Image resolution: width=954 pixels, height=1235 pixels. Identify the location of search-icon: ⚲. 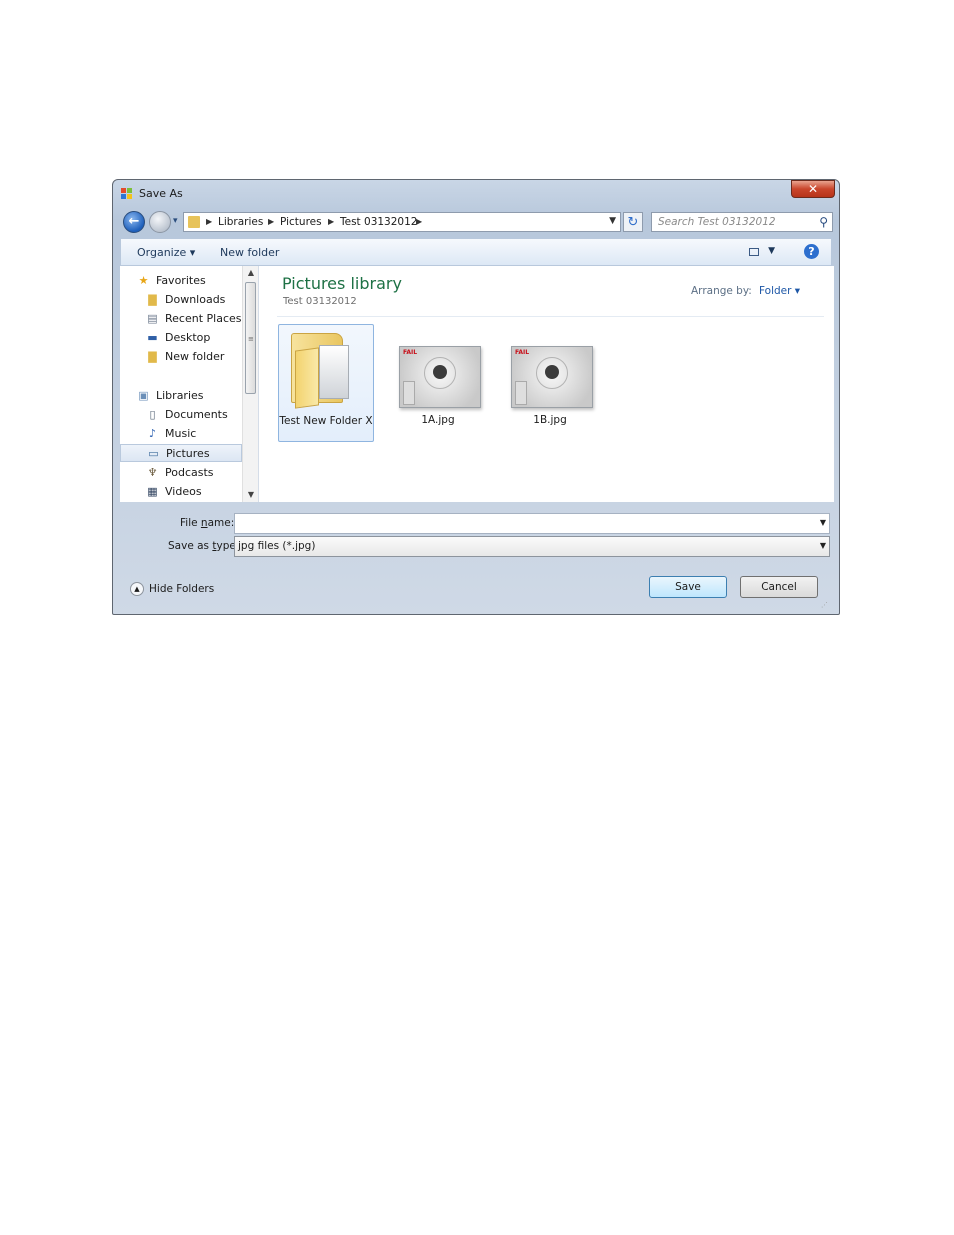
(823, 222).